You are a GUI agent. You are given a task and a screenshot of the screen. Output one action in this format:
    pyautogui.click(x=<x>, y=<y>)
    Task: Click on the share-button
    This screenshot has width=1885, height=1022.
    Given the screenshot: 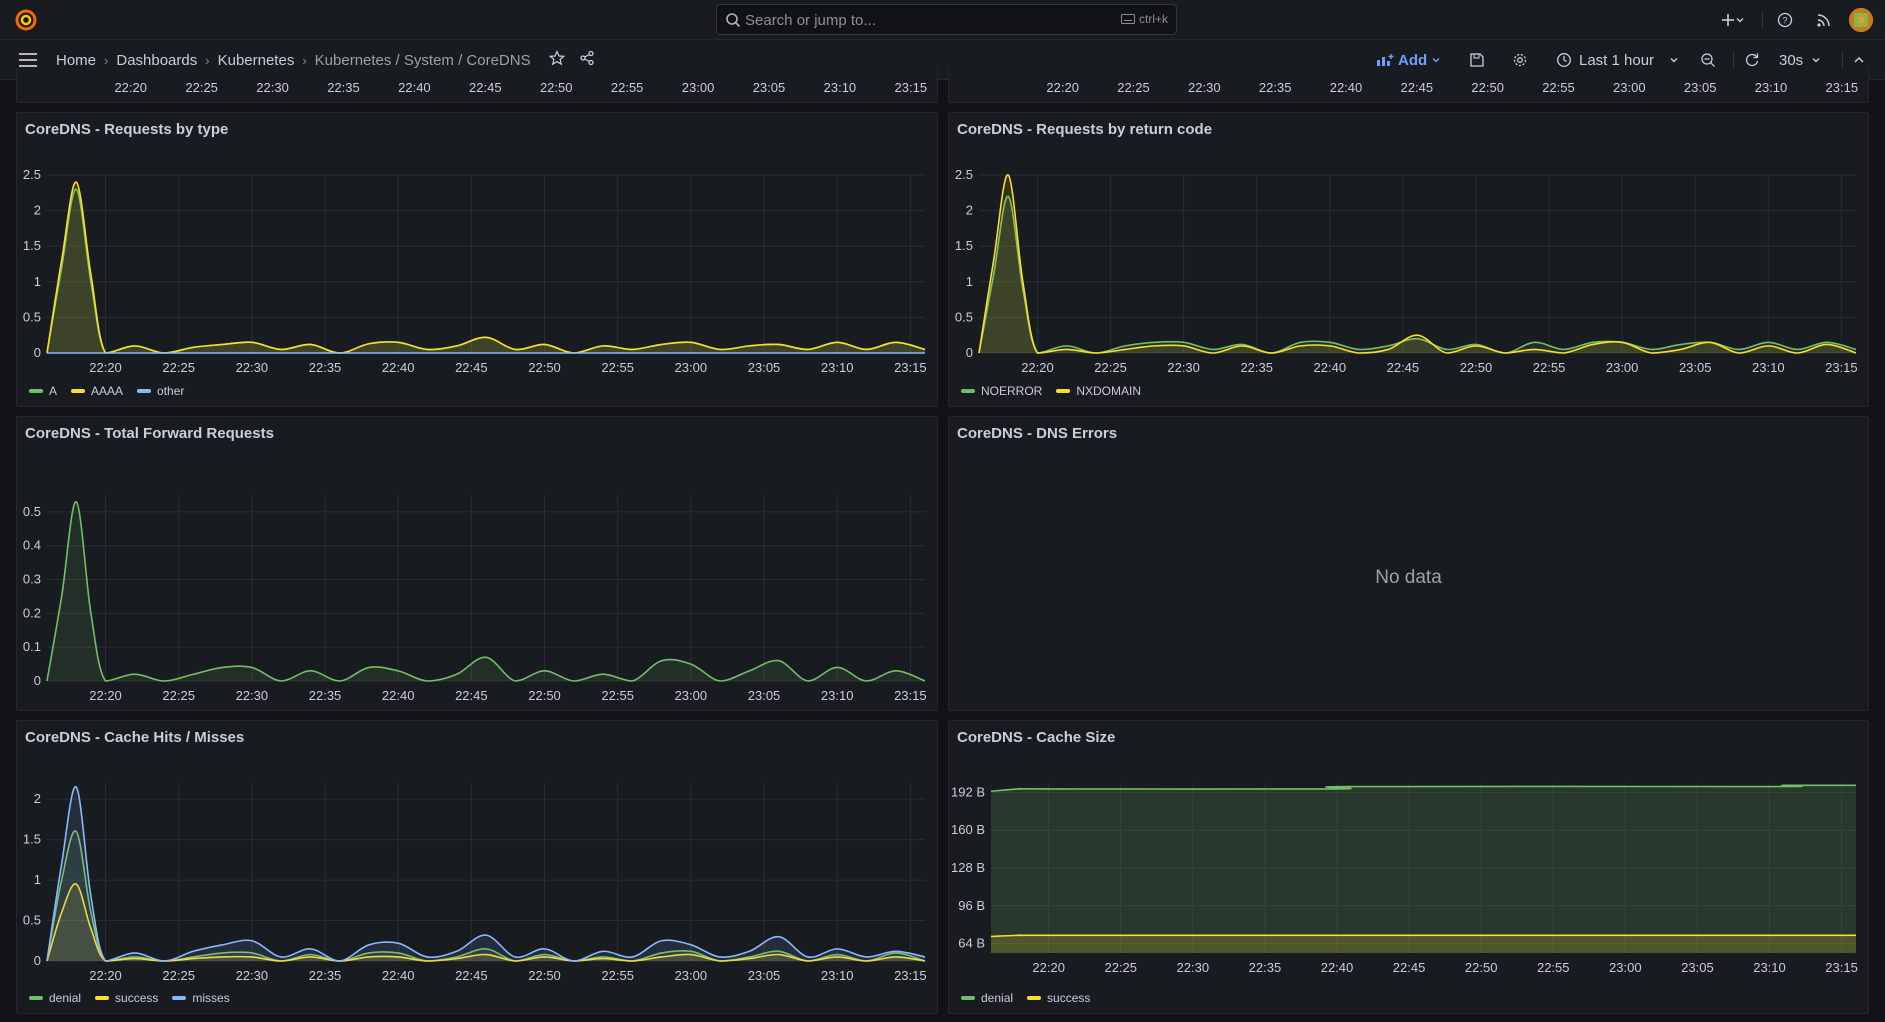 What is the action you would take?
    pyautogui.click(x=587, y=60)
    